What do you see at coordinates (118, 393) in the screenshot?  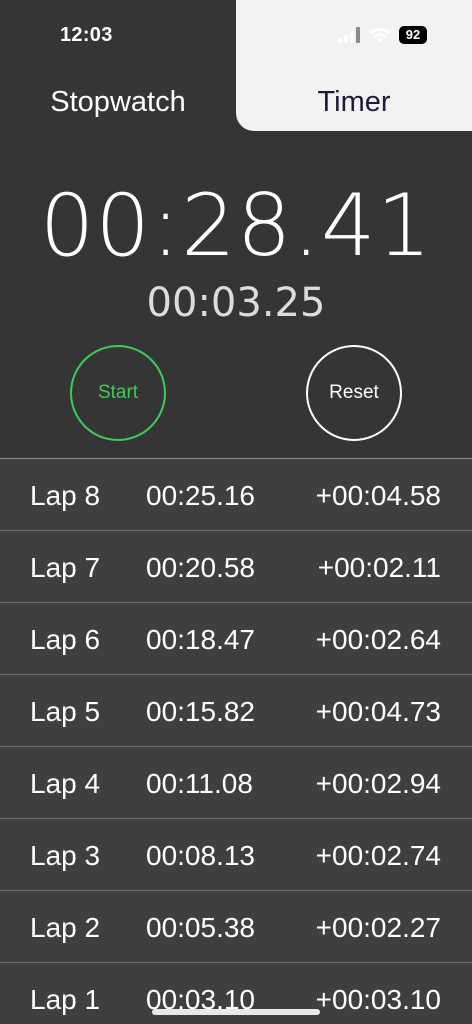 I see `start-button: Start` at bounding box center [118, 393].